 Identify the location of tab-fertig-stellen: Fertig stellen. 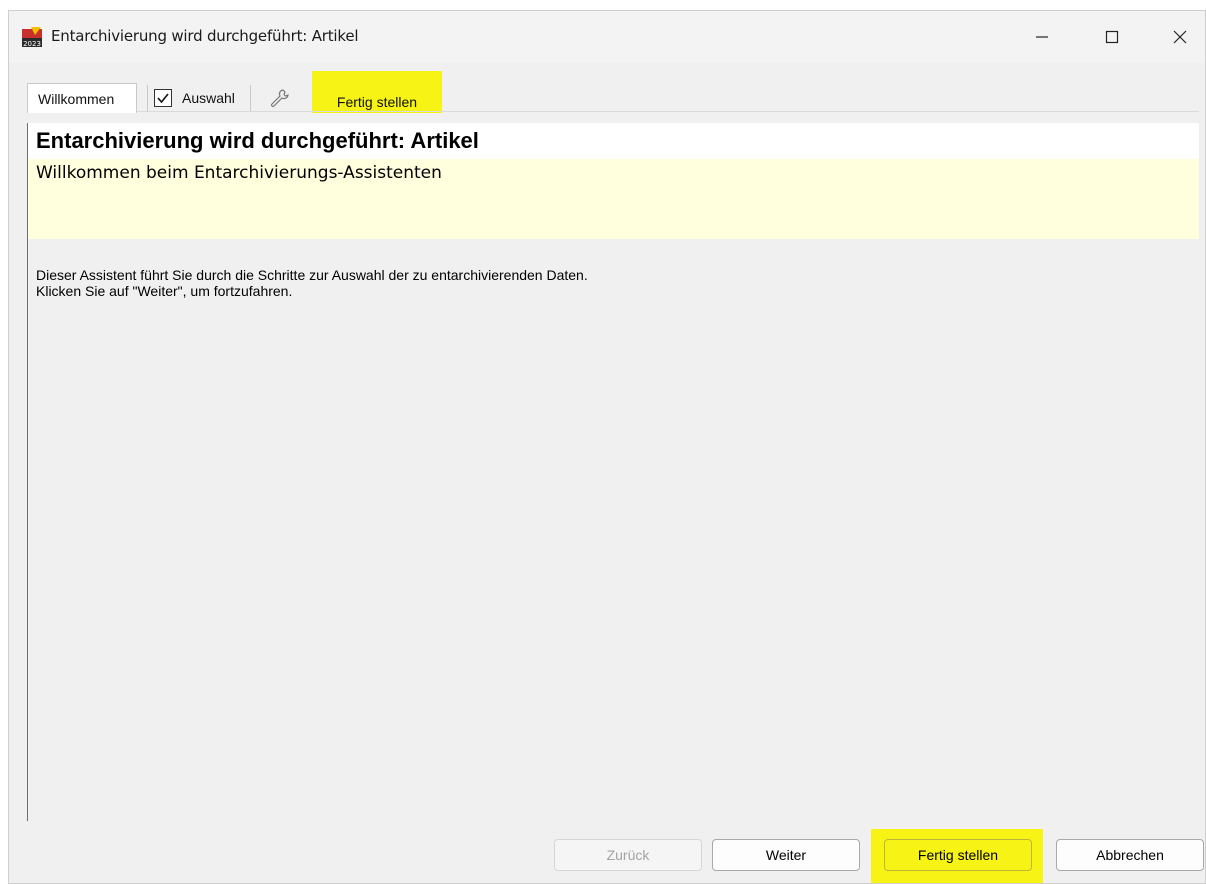
(377, 102).